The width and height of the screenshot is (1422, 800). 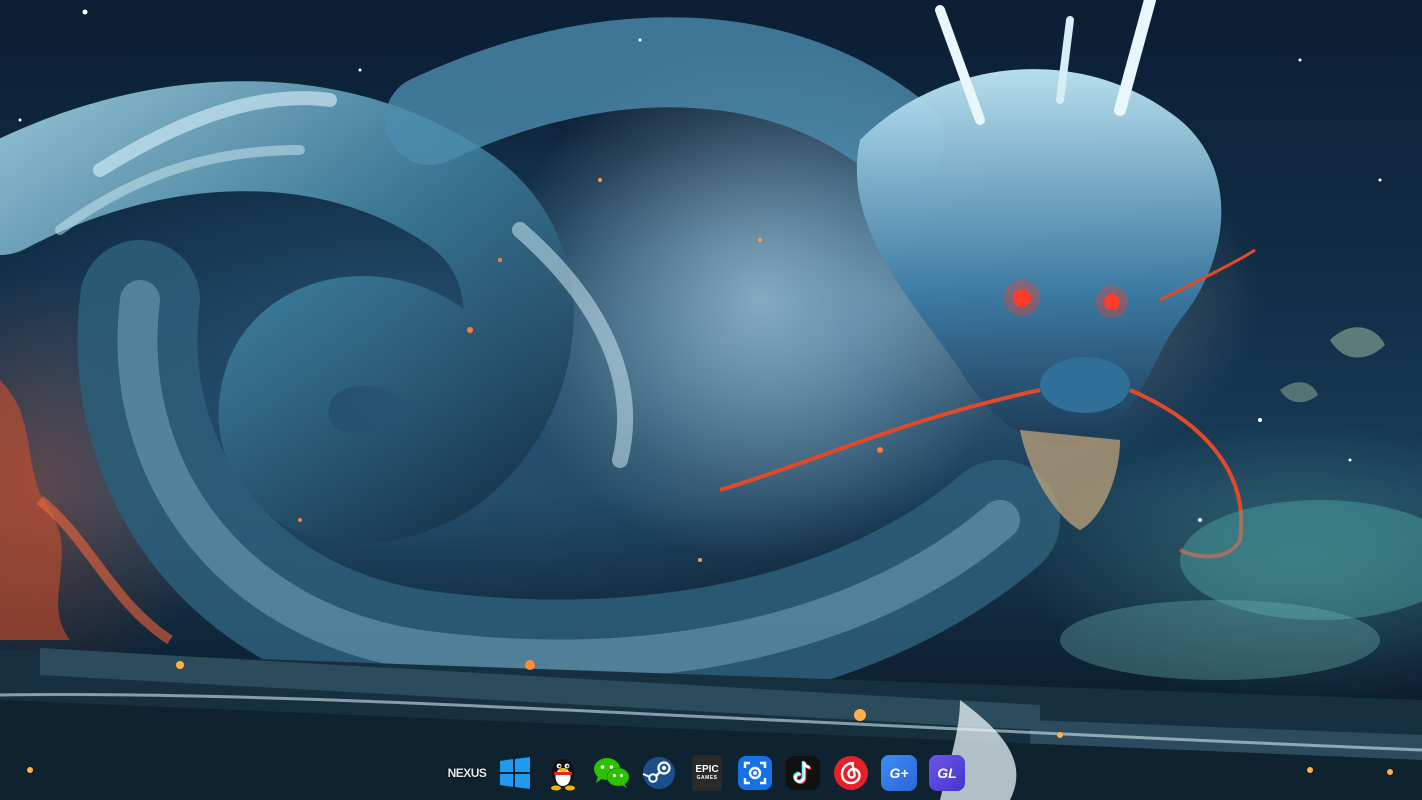 I want to click on epic-sublabel: GAMES, so click(x=707, y=778).